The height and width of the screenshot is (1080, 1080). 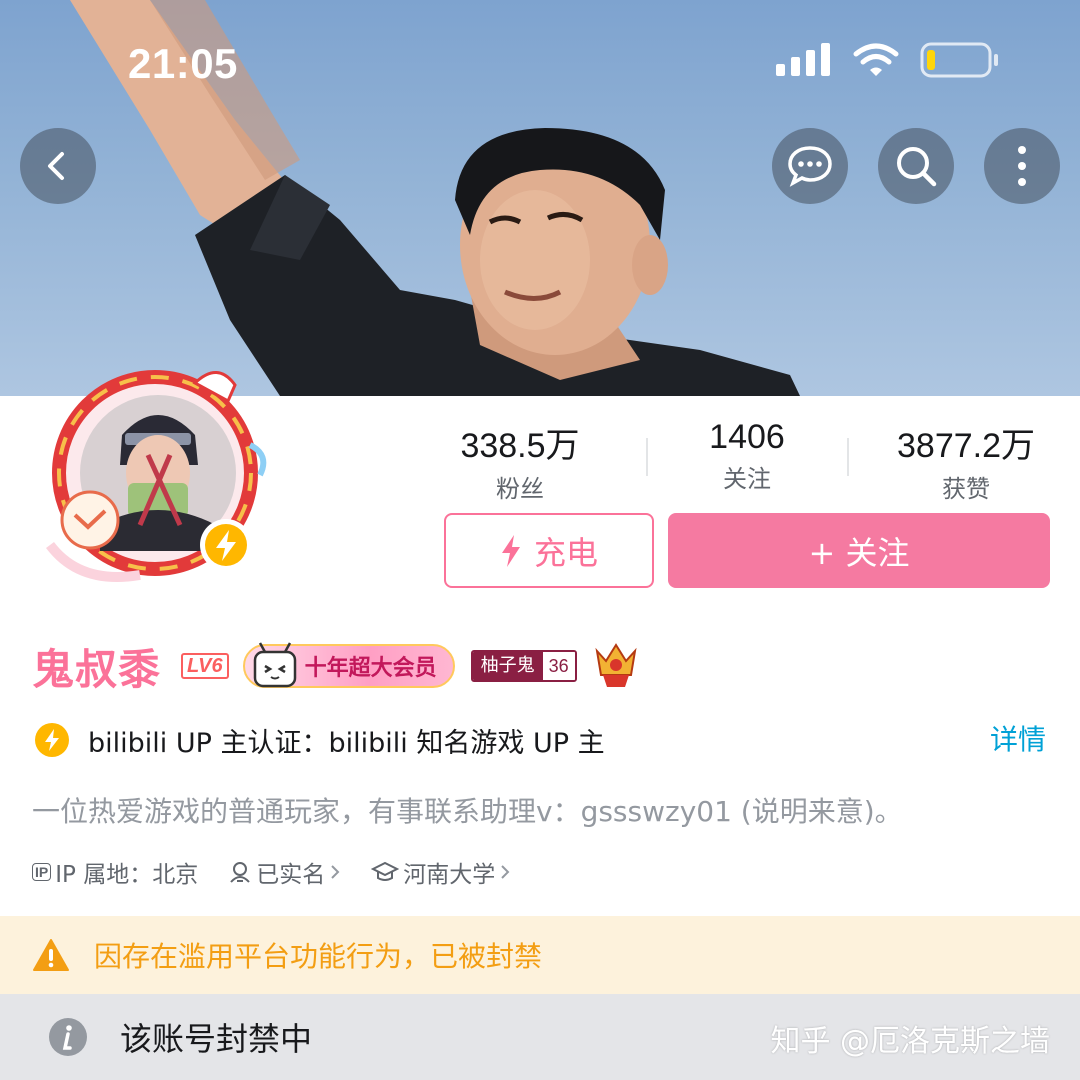 I want to click on name-row: 鬼叔黍 LV6 十年超大会员 柚子鬼 36, so click(x=336, y=666).